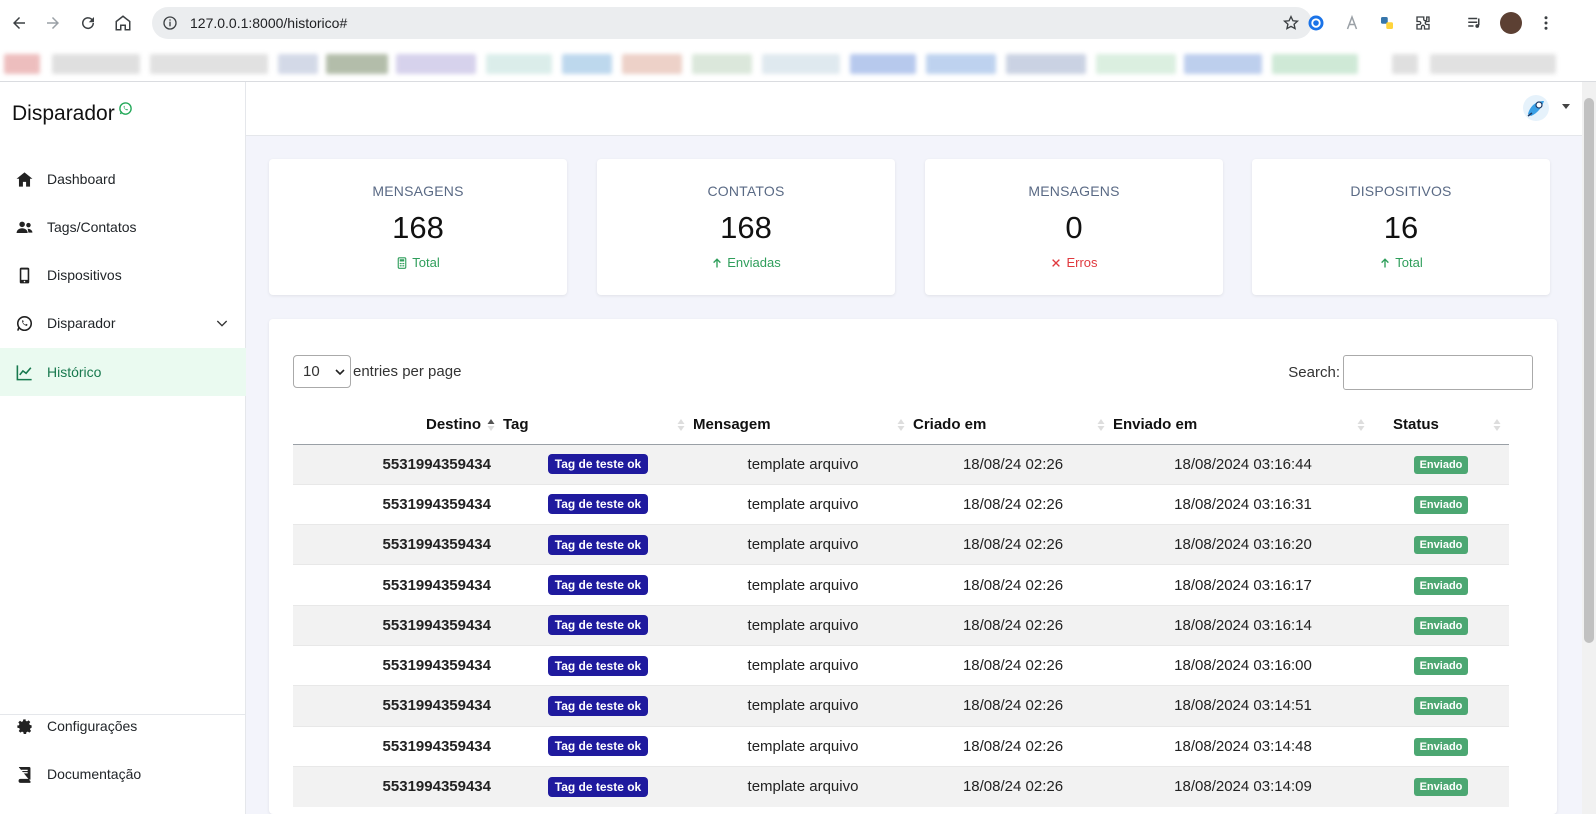 The image size is (1596, 814). I want to click on column-header-mensagem: Mensagem, so click(803, 425).